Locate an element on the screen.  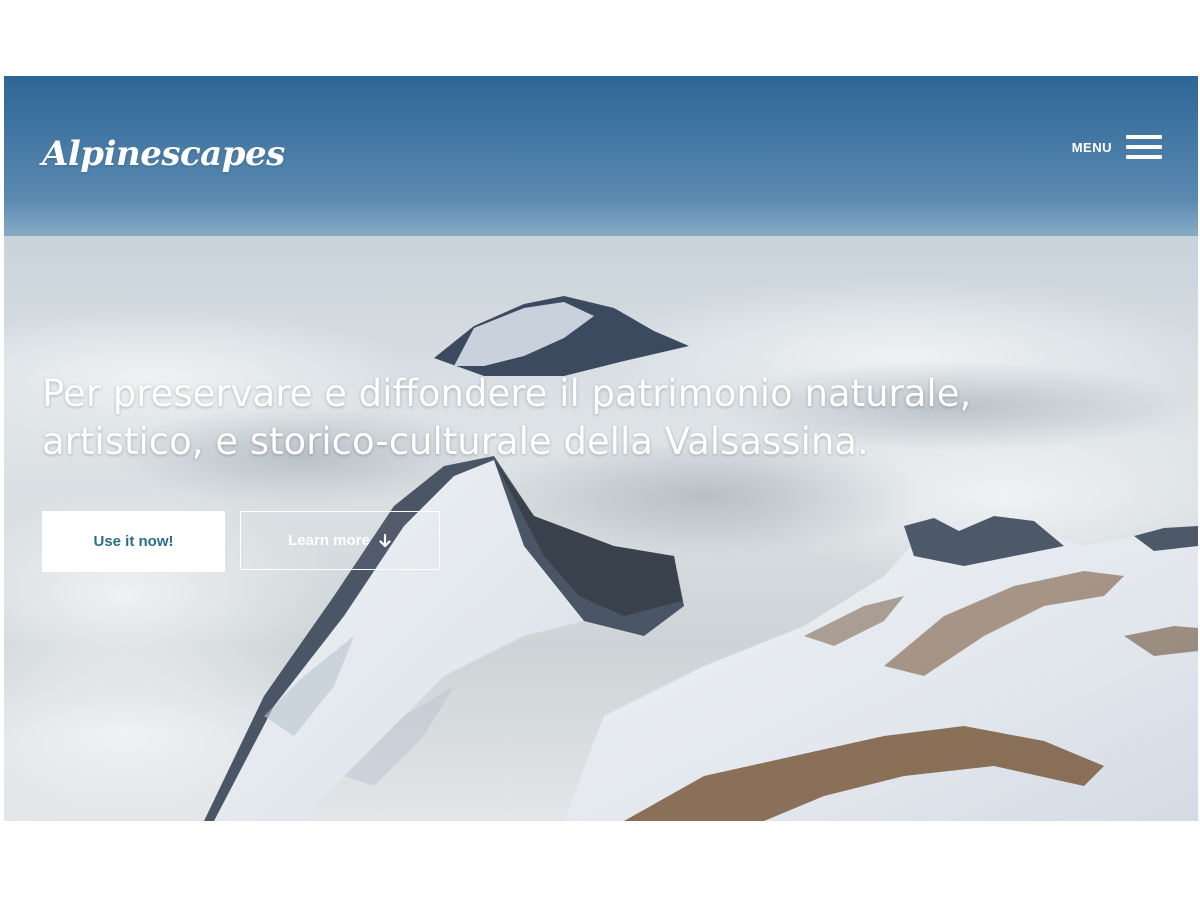
brand-logo: Alpinescapes is located at coordinates (163, 154).